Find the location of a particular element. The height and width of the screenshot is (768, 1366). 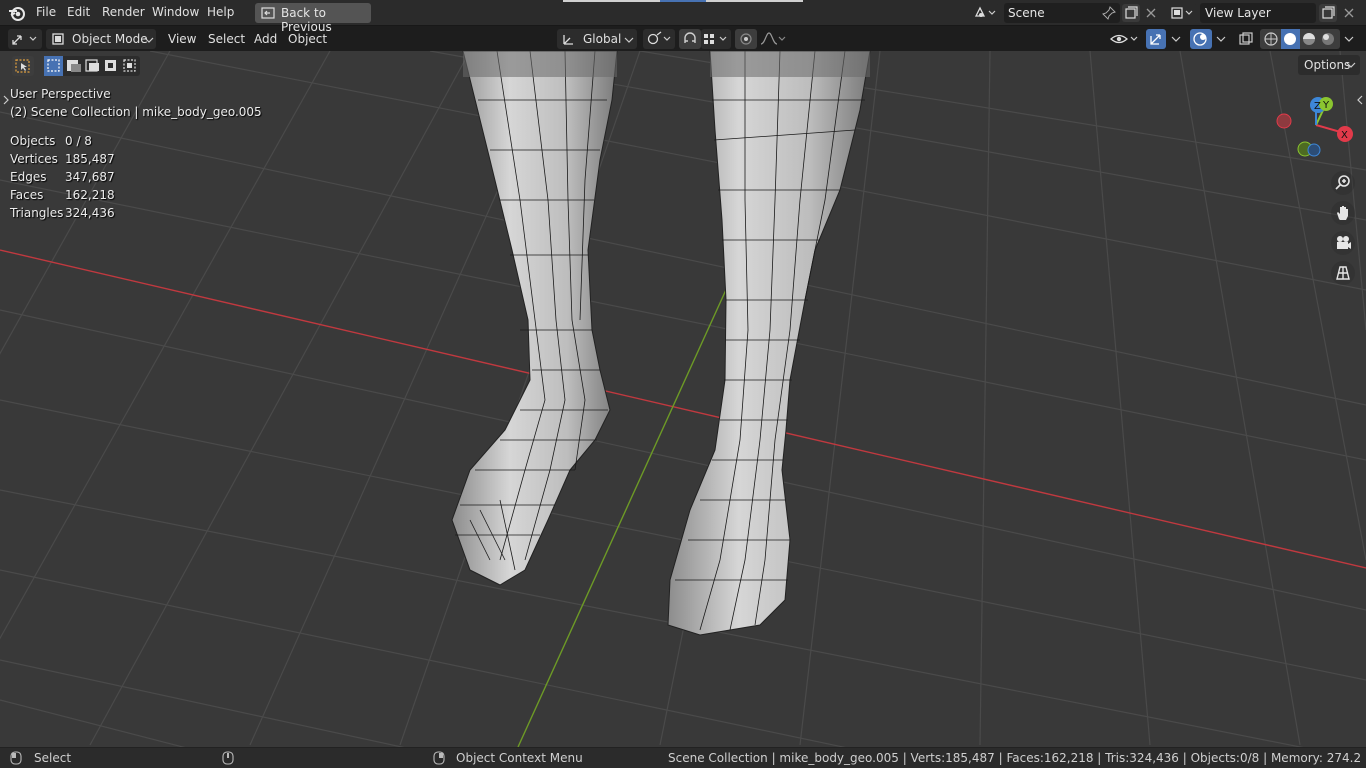

delete-scene-button is located at coordinates (1151, 13).